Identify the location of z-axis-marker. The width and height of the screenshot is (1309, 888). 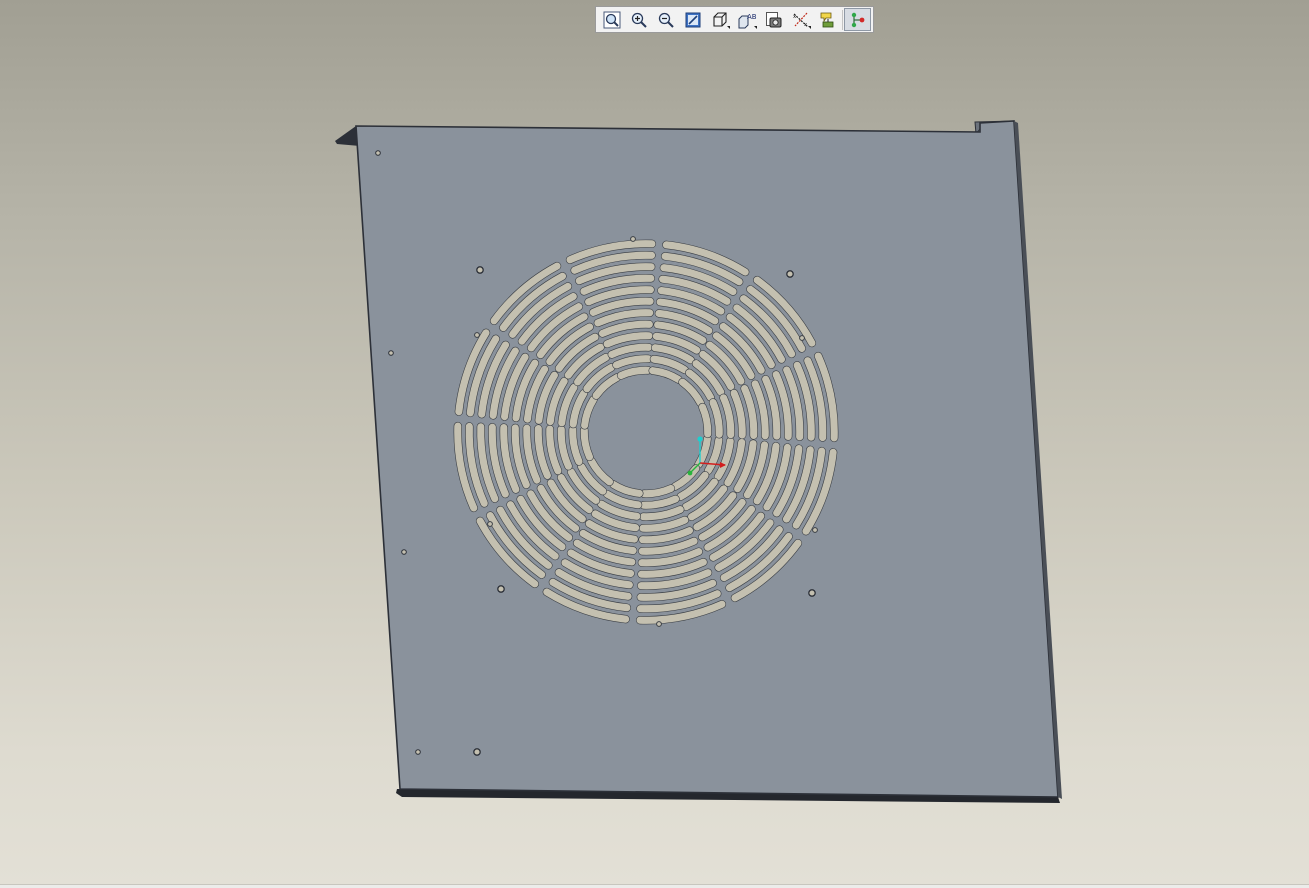
(690, 473).